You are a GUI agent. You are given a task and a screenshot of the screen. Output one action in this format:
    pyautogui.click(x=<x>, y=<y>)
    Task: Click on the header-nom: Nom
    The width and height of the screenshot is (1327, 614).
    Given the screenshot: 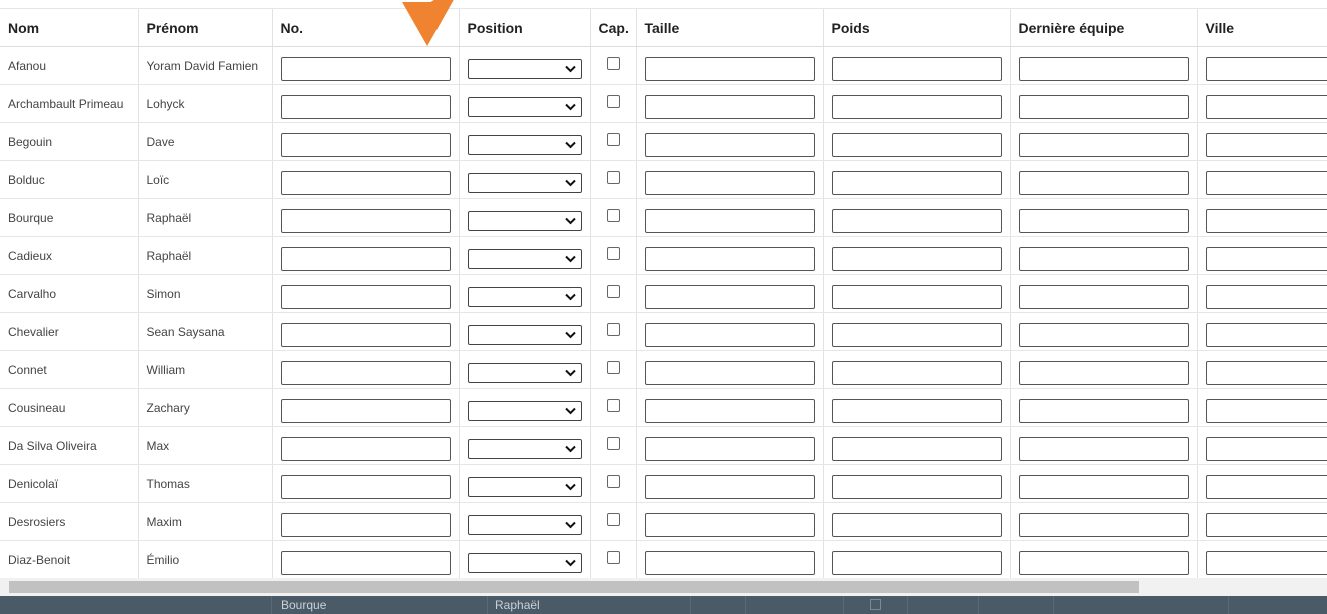 What is the action you would take?
    pyautogui.click(x=69, y=27)
    